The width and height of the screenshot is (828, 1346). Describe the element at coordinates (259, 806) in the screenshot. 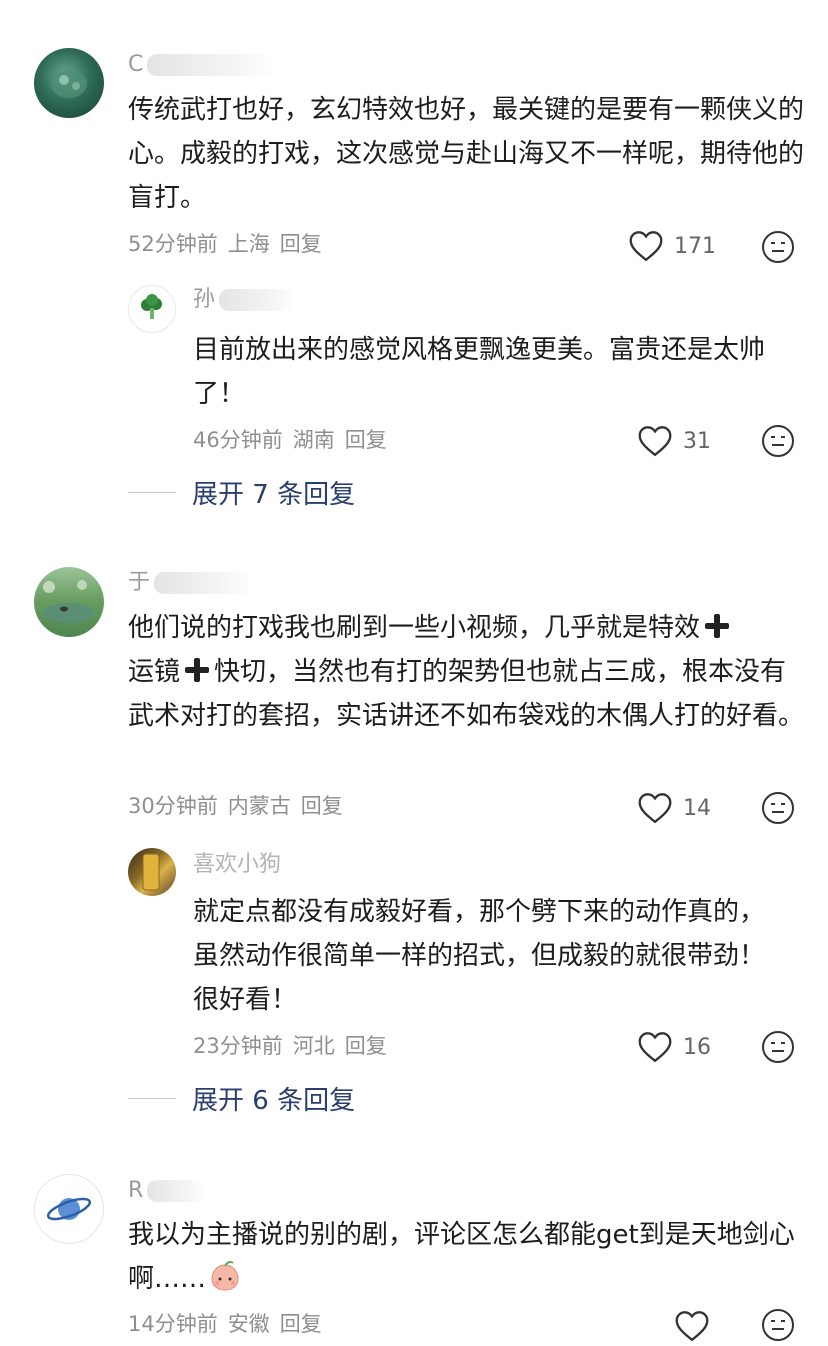

I see `comment-location: 内蒙古` at that location.